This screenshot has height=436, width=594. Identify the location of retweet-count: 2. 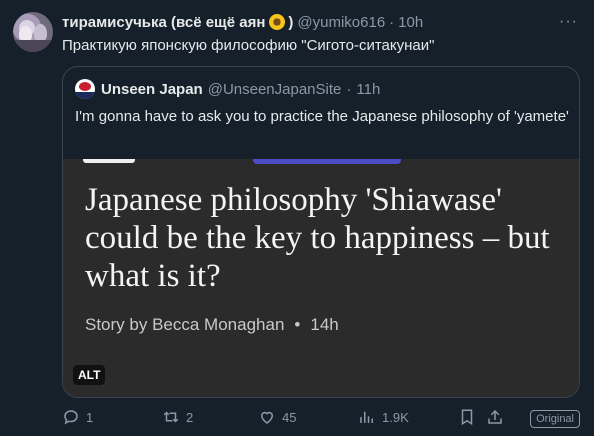
(190, 417).